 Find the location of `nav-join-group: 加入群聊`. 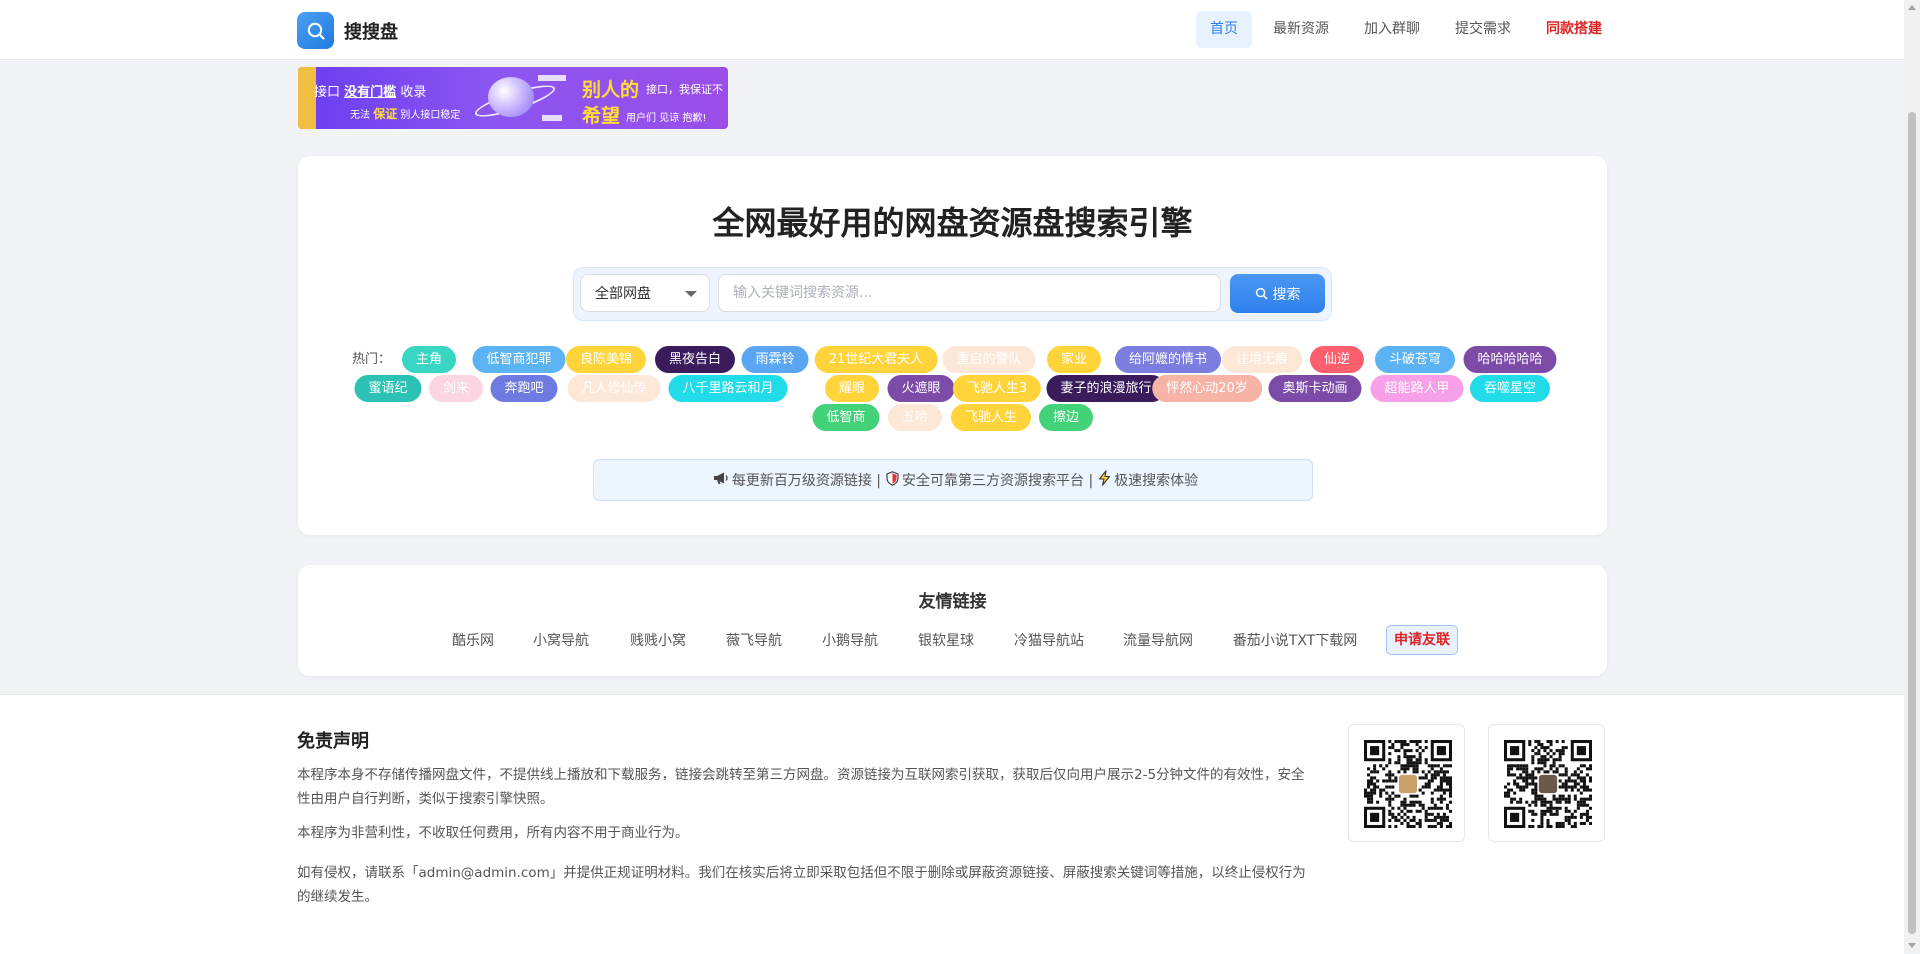

nav-join-group: 加入群聊 is located at coordinates (1392, 29).